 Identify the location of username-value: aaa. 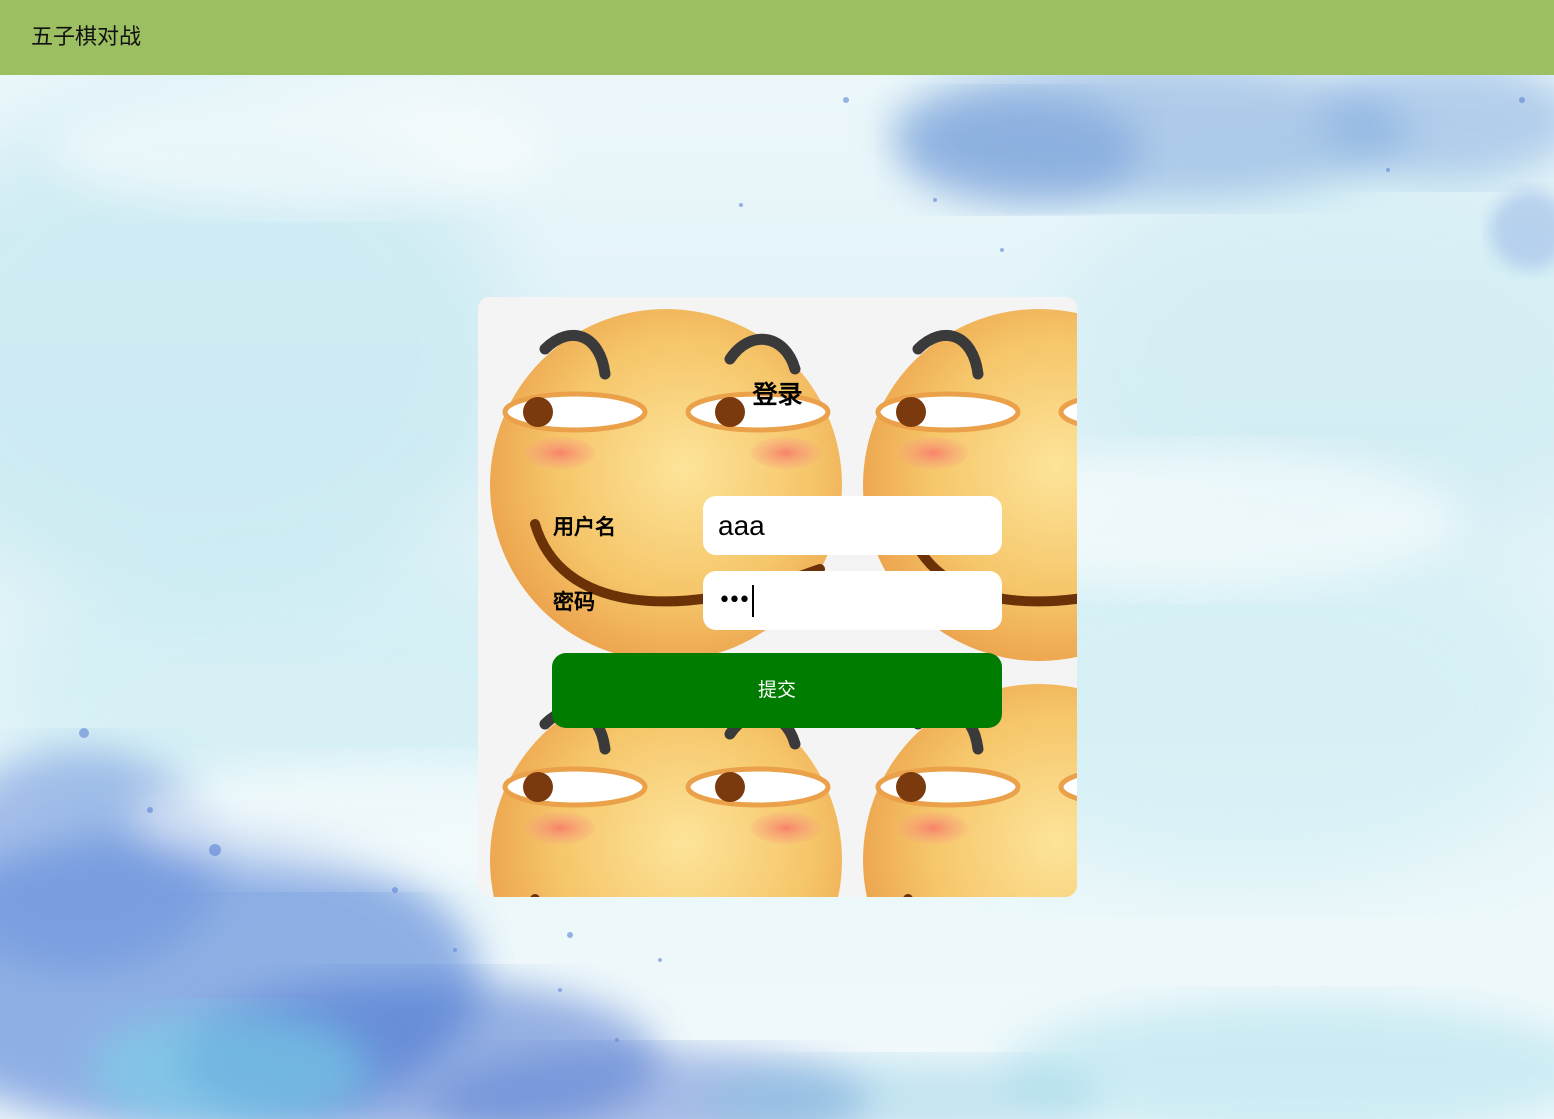
(741, 525).